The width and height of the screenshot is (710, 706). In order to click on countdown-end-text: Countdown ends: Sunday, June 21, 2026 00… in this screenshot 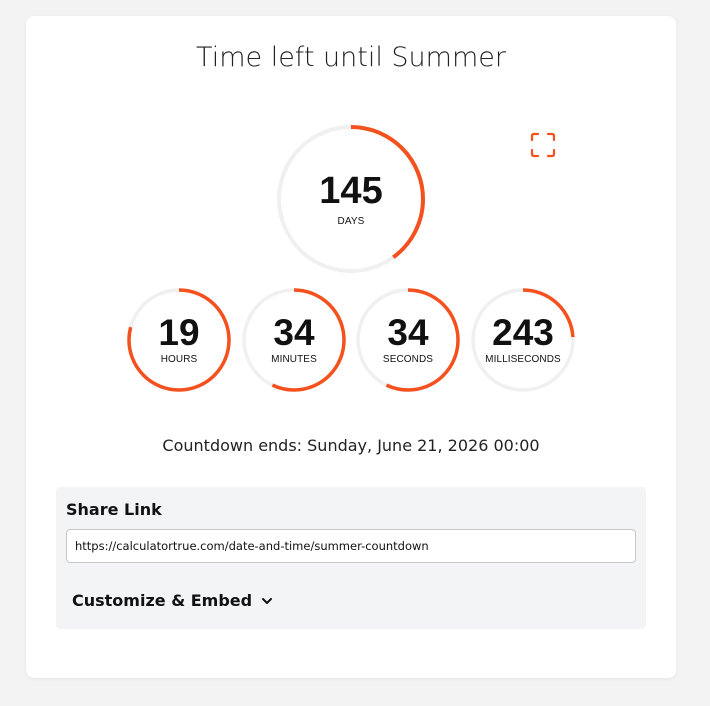, I will do `click(351, 445)`.